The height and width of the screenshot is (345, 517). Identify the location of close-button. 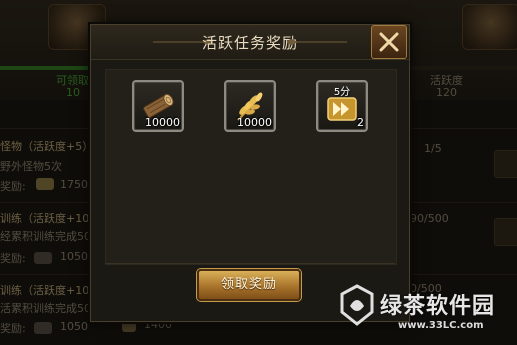
(389, 42).